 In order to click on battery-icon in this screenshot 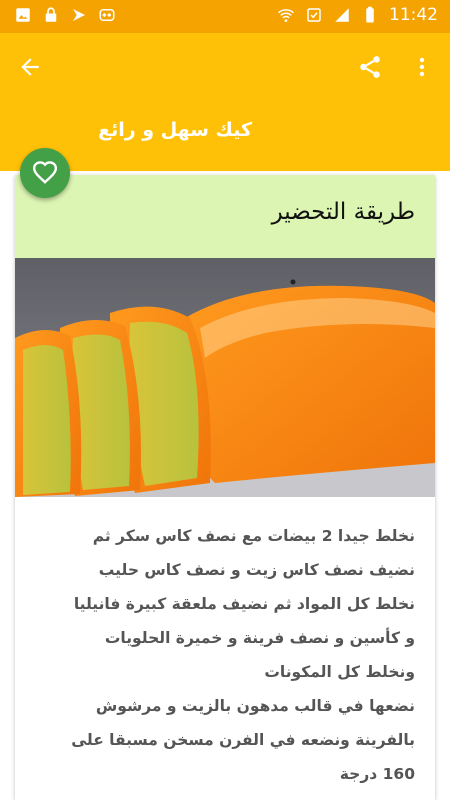, I will do `click(370, 14)`.